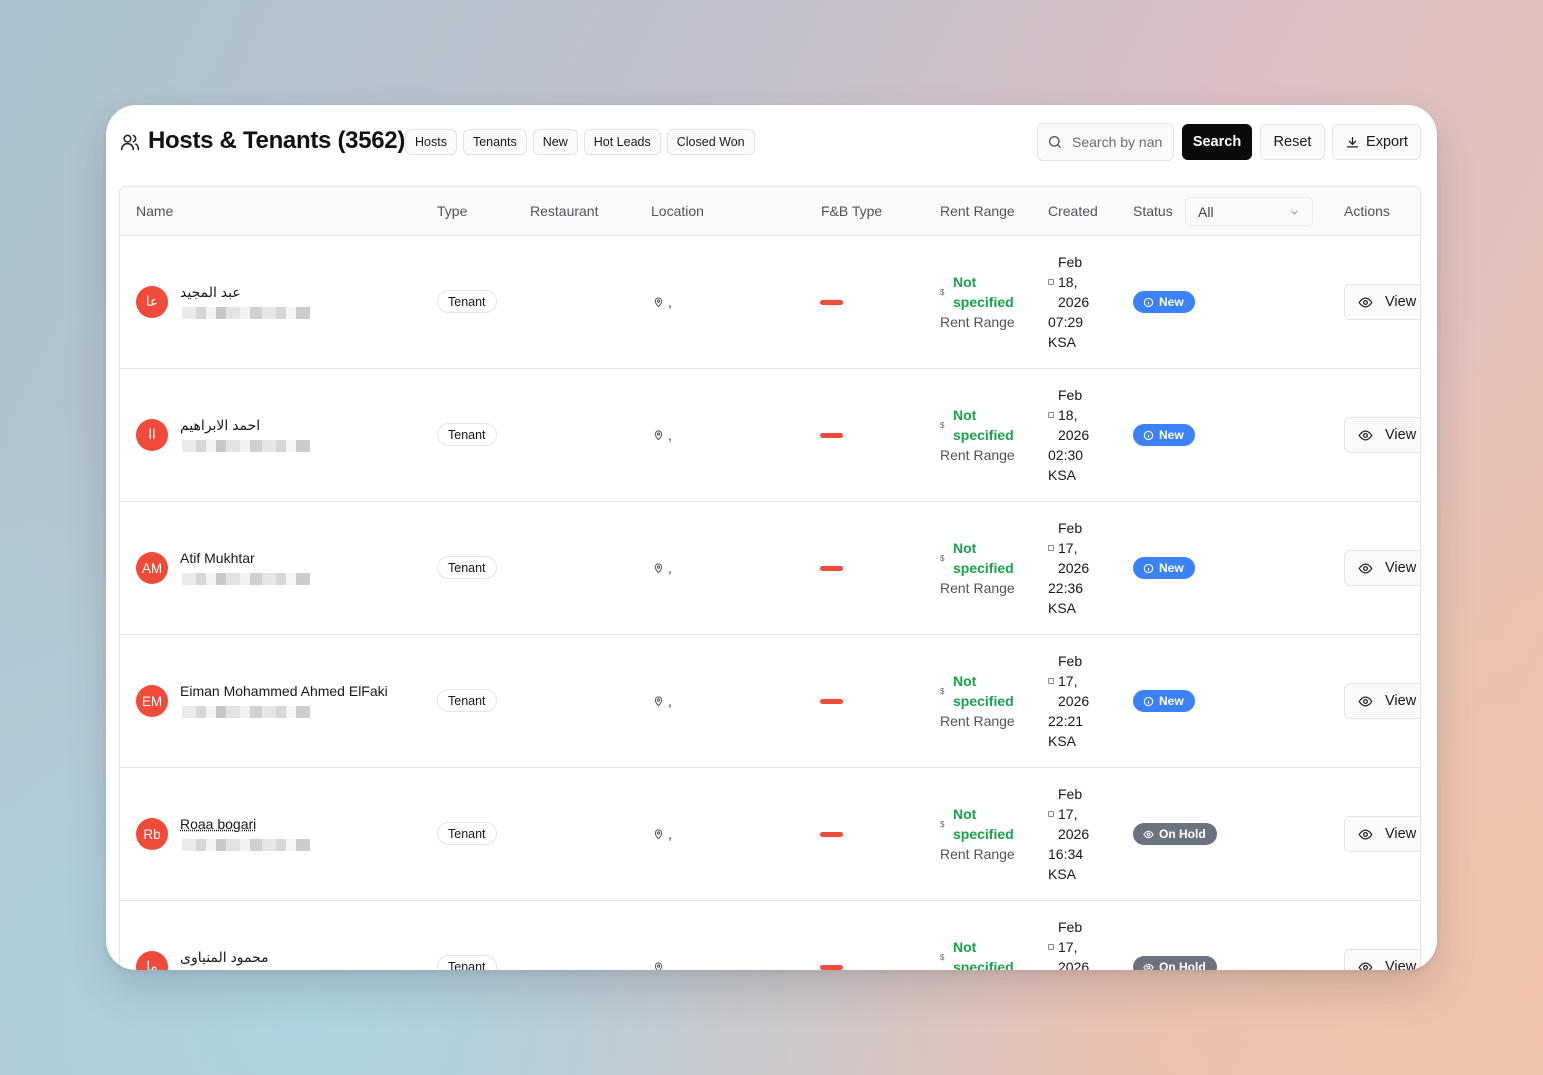 This screenshot has width=1543, height=1075. What do you see at coordinates (852, 211) in the screenshot?
I see `col-fb-type: F&B Type` at bounding box center [852, 211].